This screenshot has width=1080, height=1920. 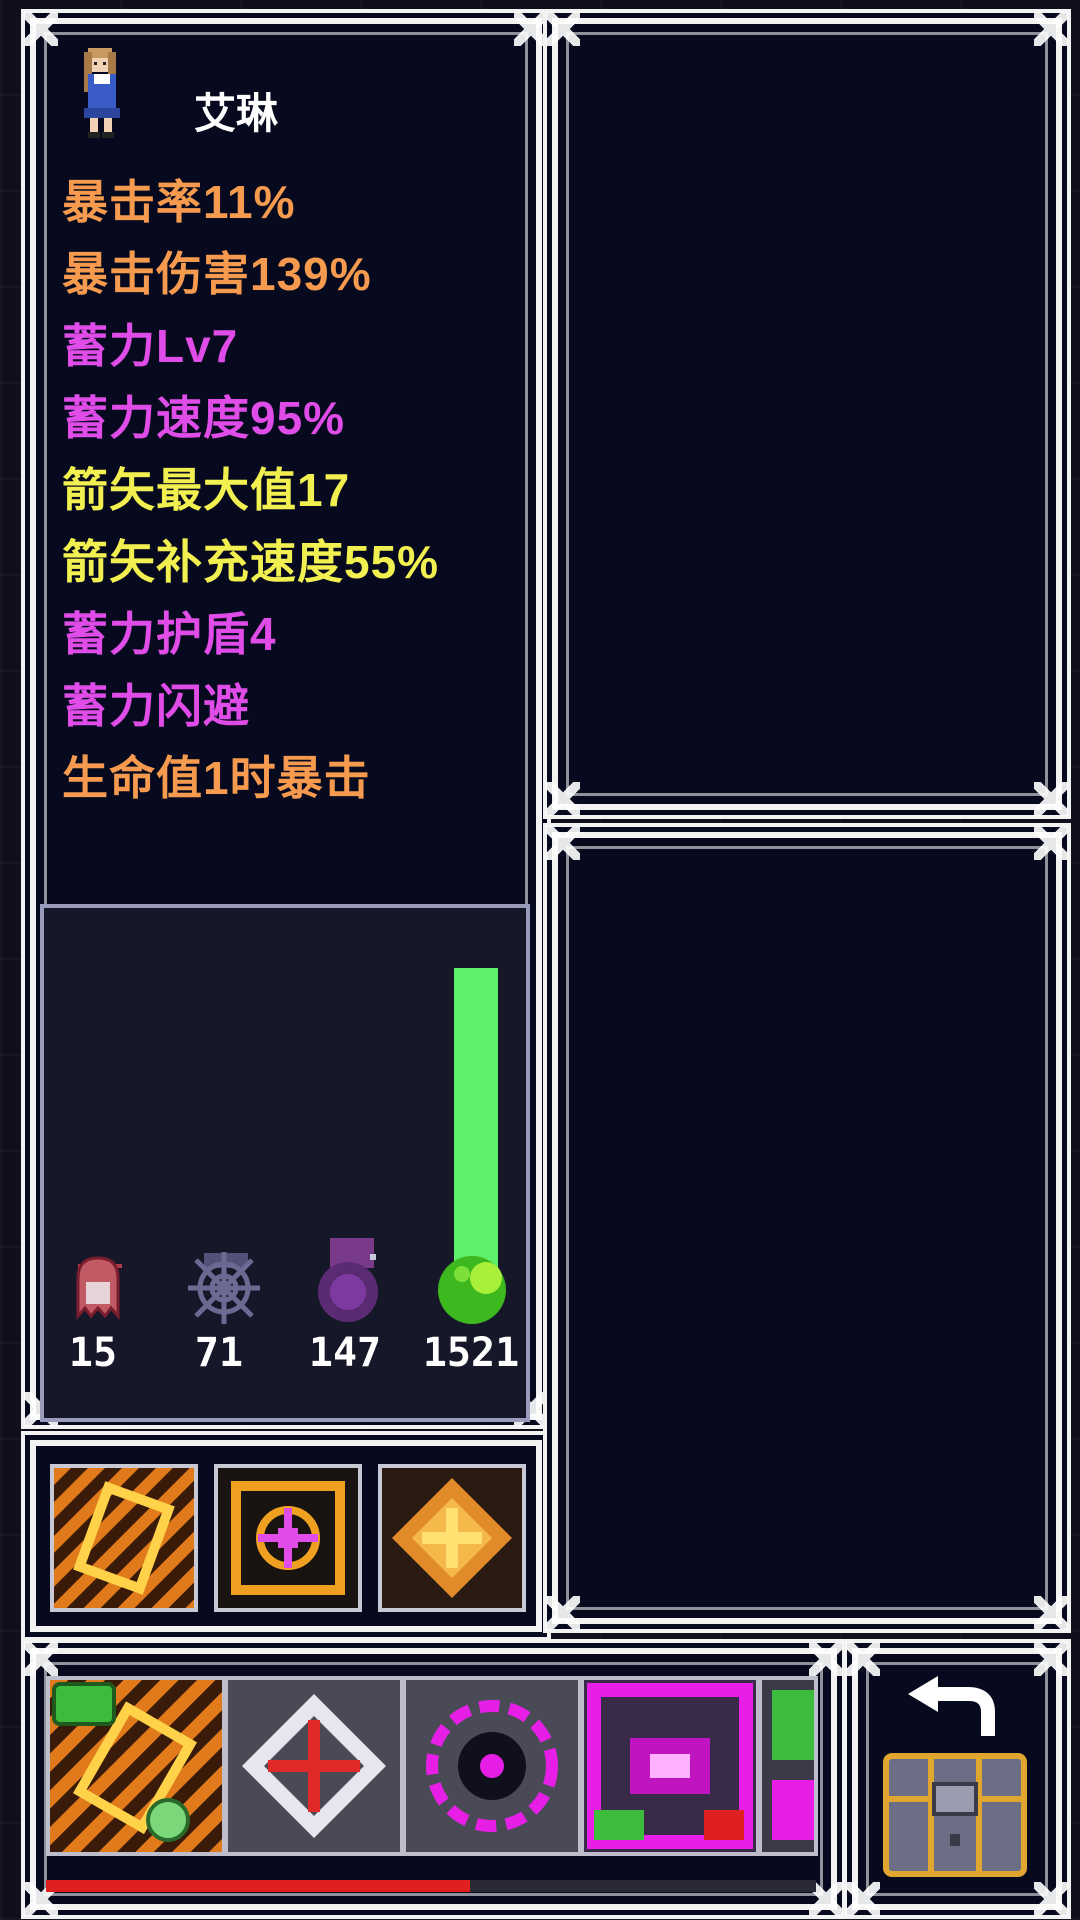 What do you see at coordinates (471, 1353) in the screenshot?
I see `resource-count-slime: 1521` at bounding box center [471, 1353].